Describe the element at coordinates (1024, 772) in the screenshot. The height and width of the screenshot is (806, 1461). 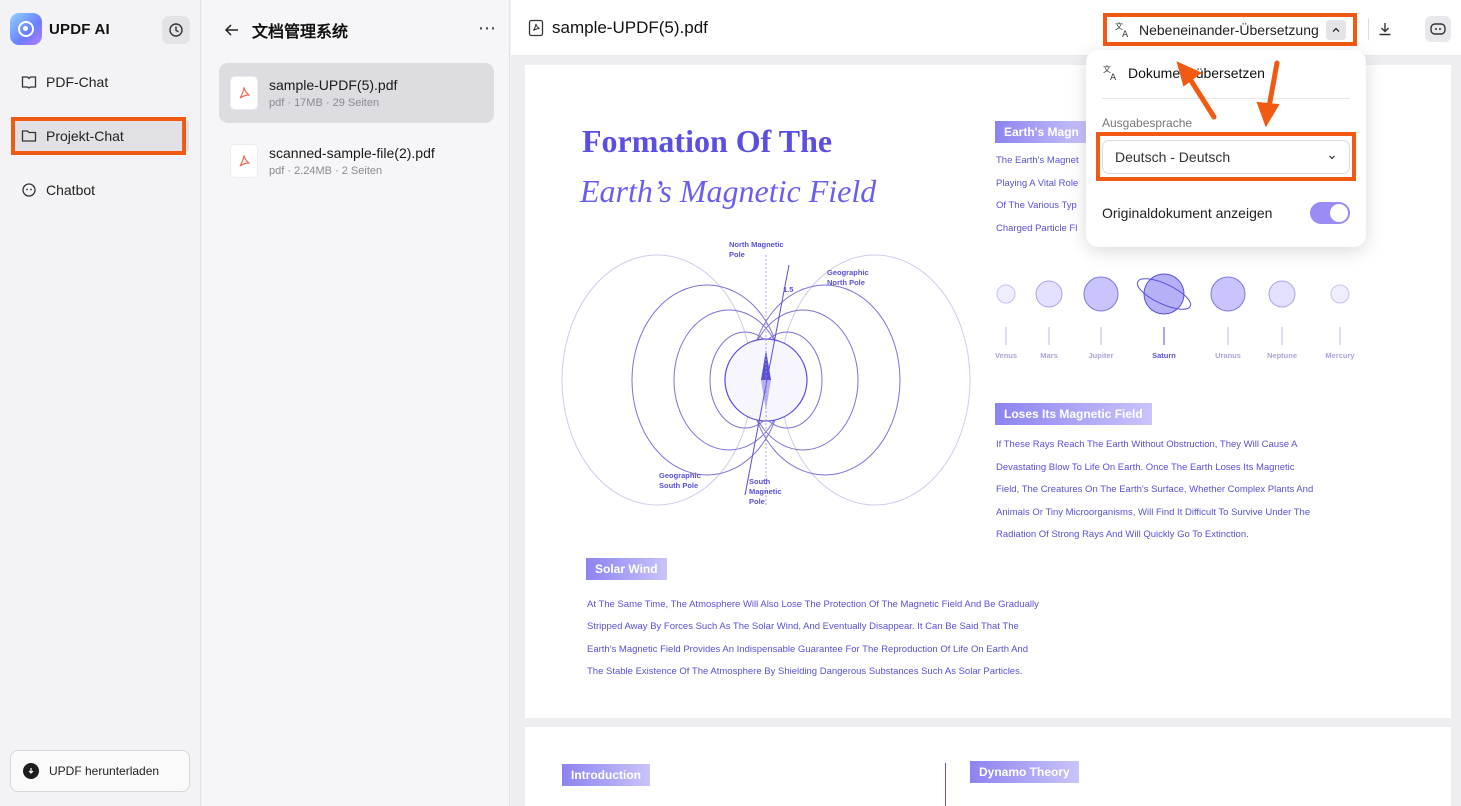
I see `section-tag-dynamo-theory: Dynamo Theory` at that location.